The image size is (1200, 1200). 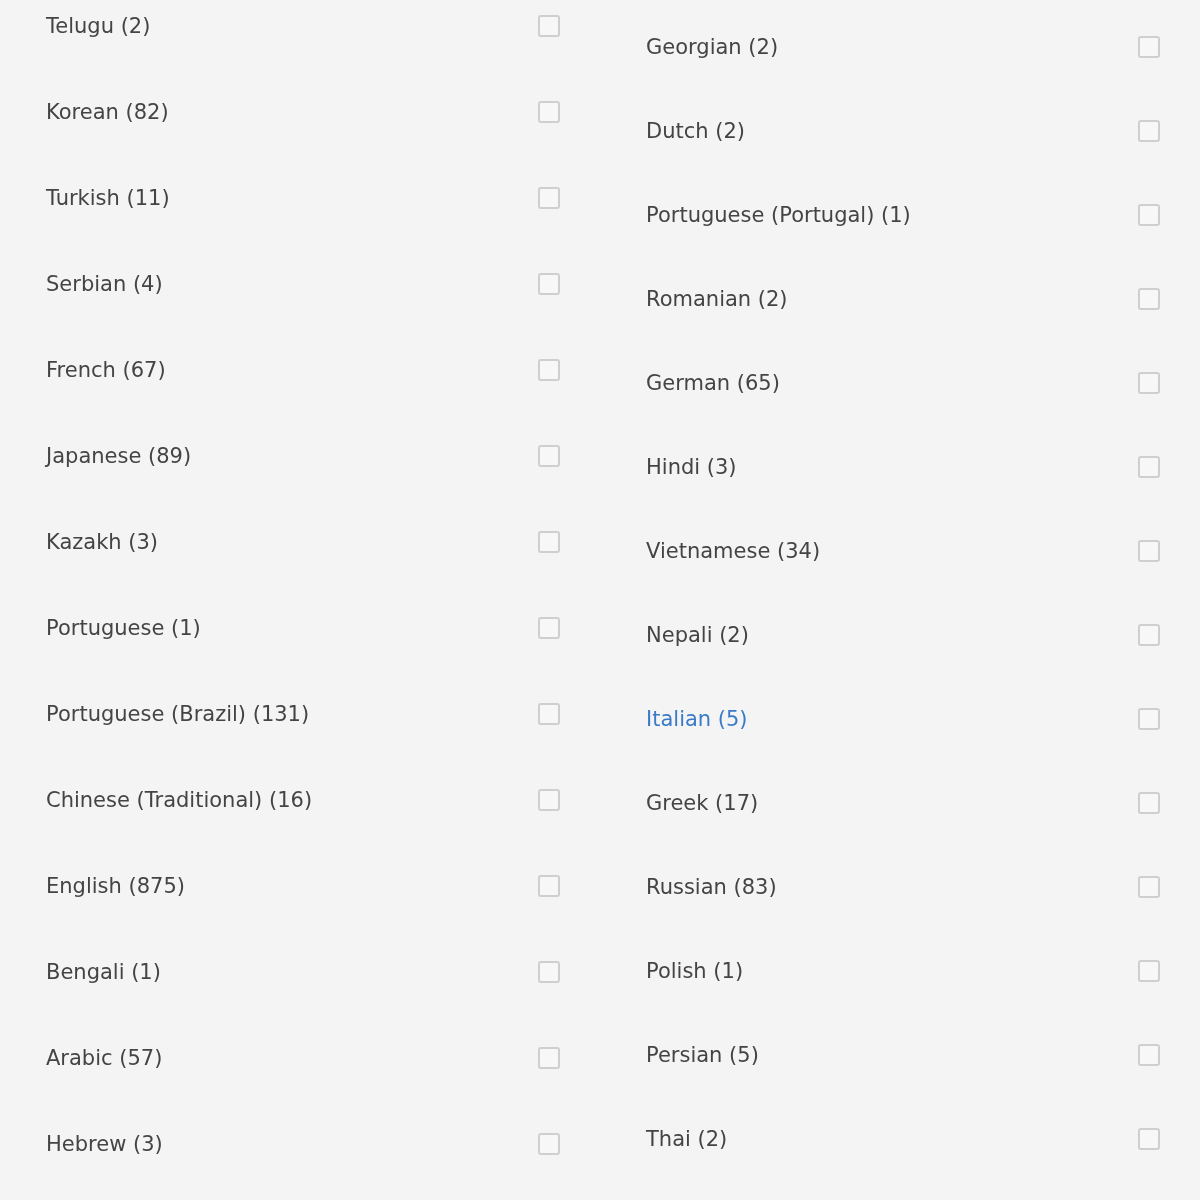 What do you see at coordinates (103, 972) in the screenshot?
I see `language-filter-link: Bengali (1)` at bounding box center [103, 972].